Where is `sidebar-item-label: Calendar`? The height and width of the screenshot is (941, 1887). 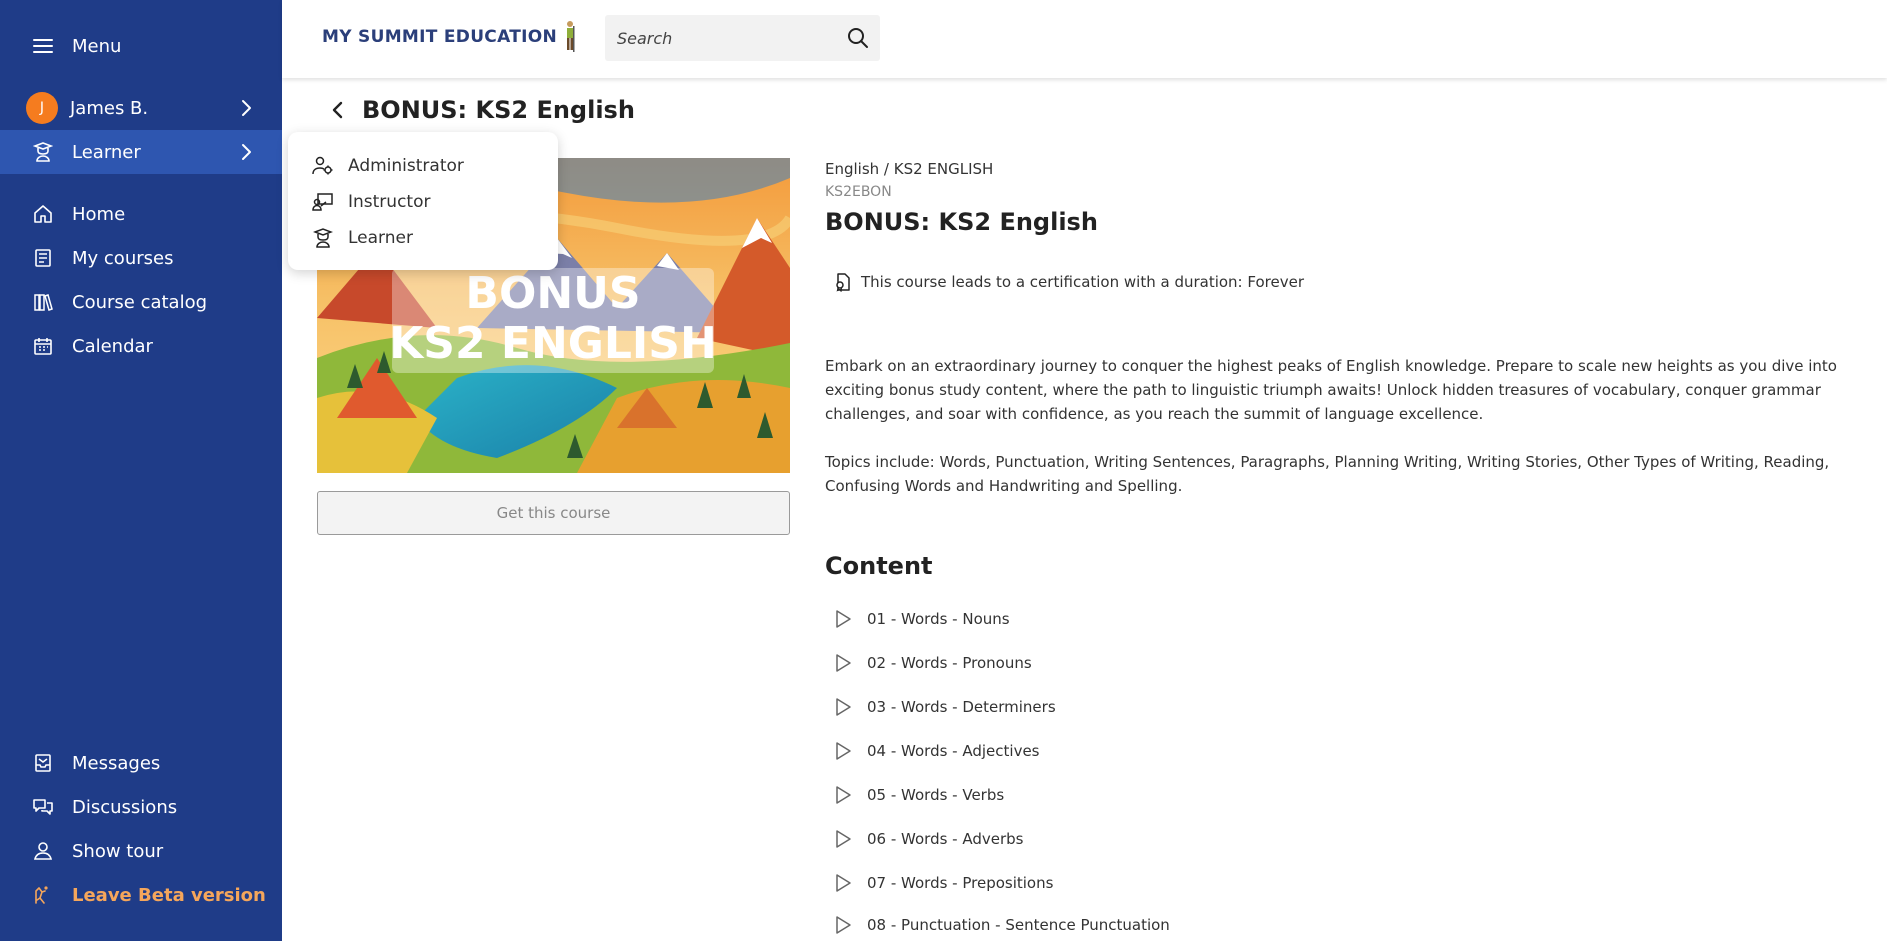 sidebar-item-label: Calendar is located at coordinates (112, 346).